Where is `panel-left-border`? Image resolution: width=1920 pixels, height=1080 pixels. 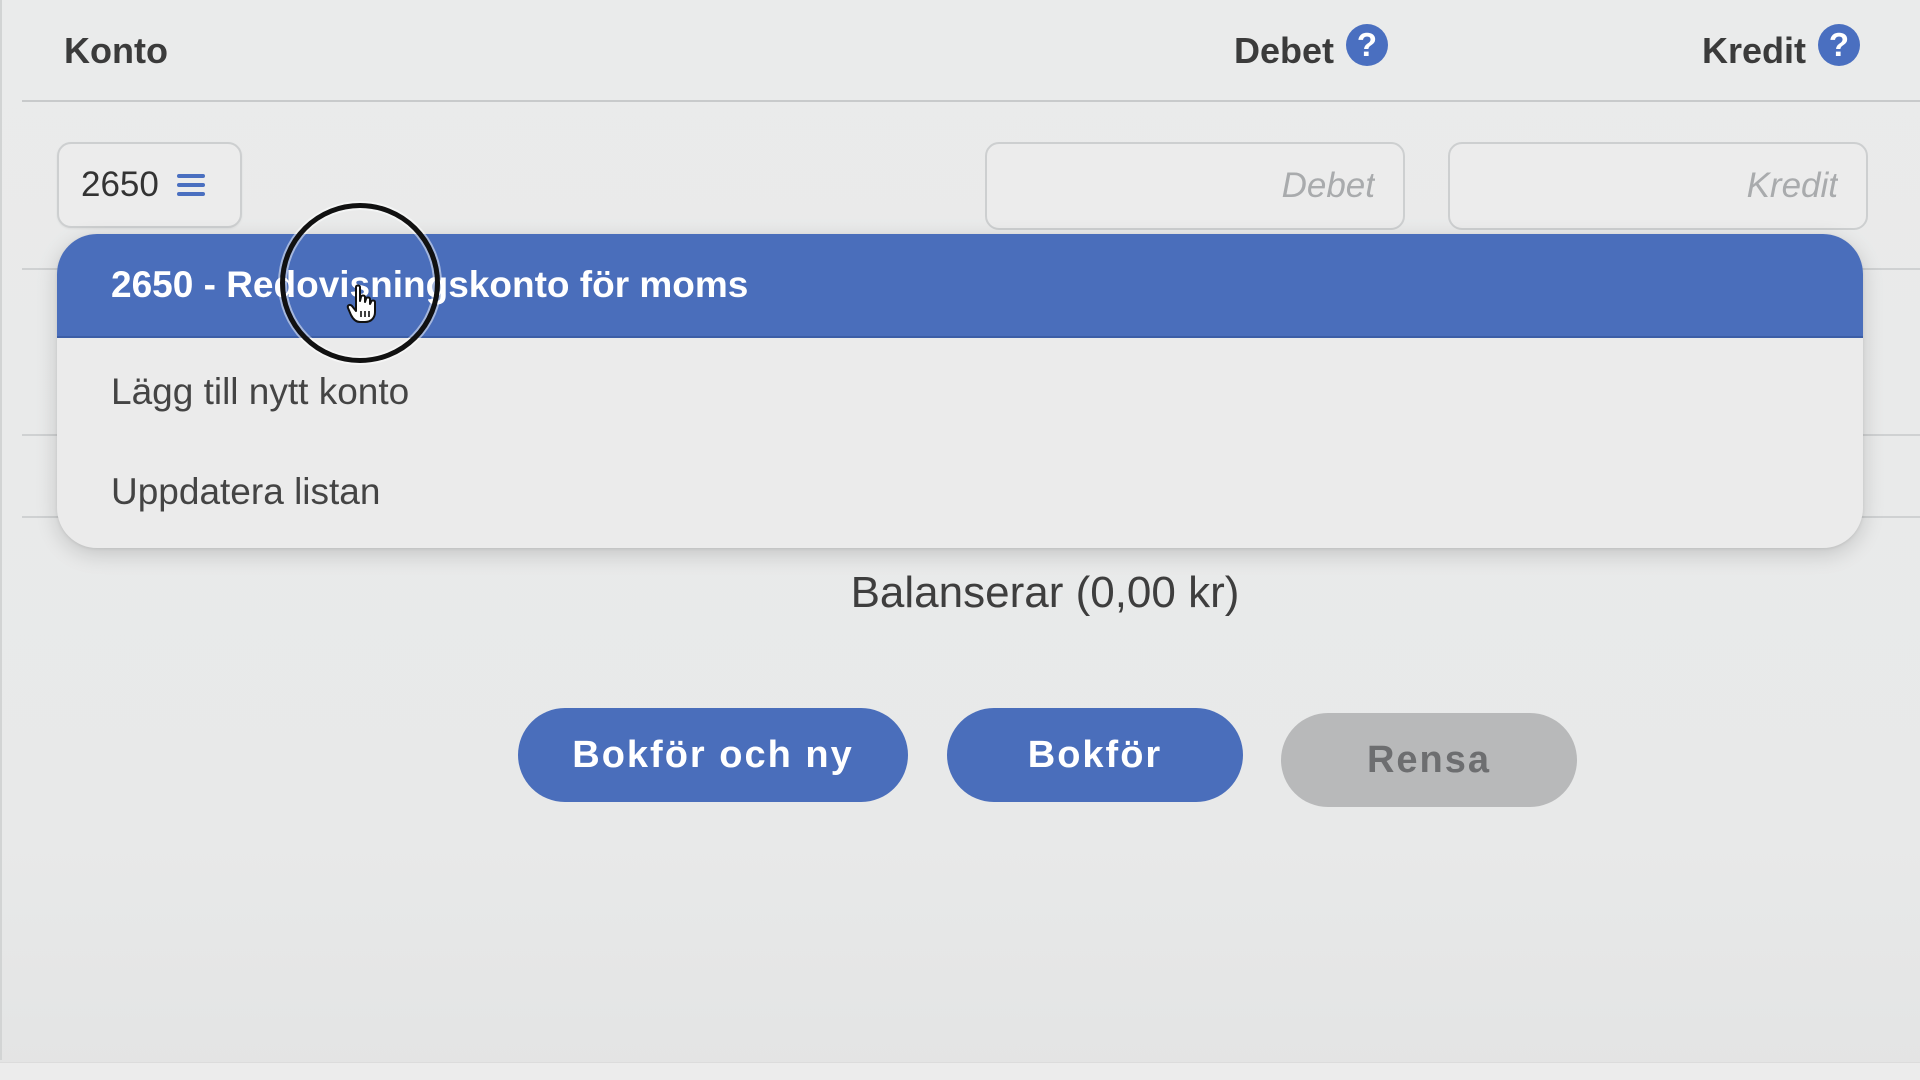 panel-left-border is located at coordinates (1, 530).